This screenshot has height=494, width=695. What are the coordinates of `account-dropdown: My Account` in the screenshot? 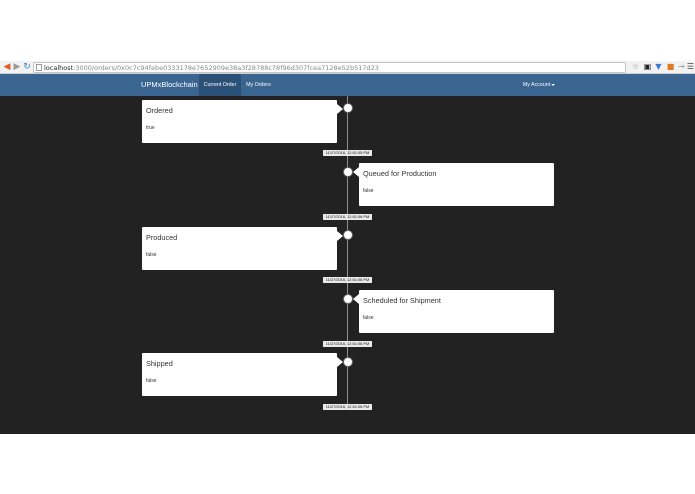 It's located at (539, 85).